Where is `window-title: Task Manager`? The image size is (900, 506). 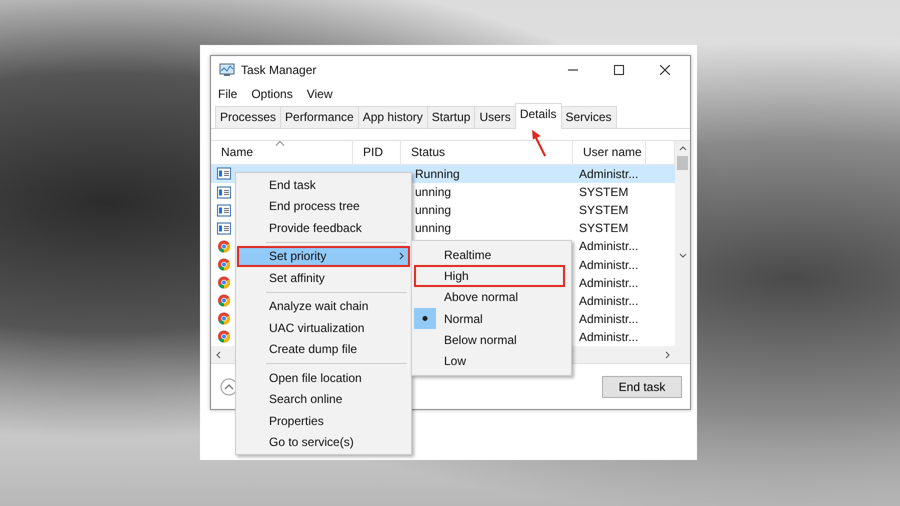 window-title: Task Manager is located at coordinates (278, 70).